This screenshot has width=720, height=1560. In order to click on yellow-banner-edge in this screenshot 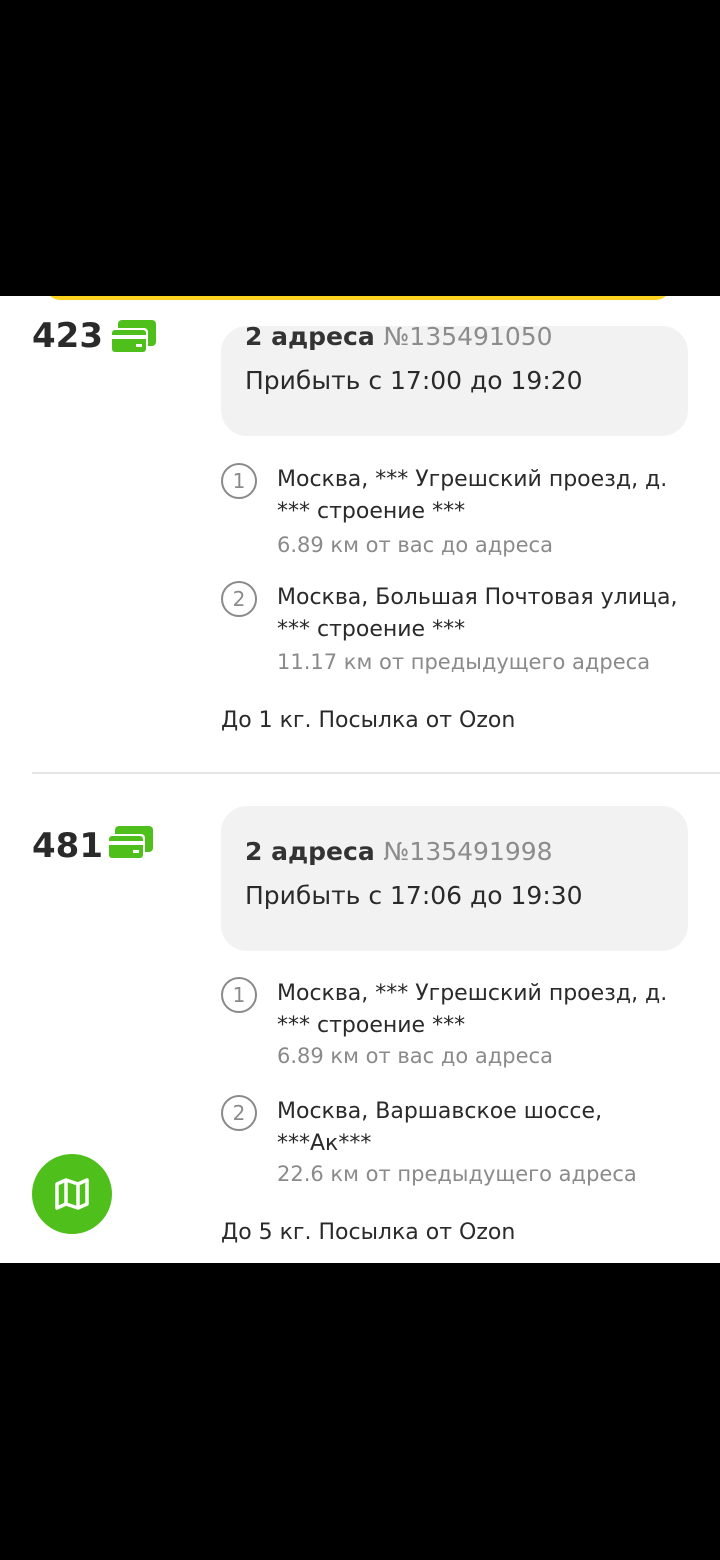, I will do `click(358, 298)`.